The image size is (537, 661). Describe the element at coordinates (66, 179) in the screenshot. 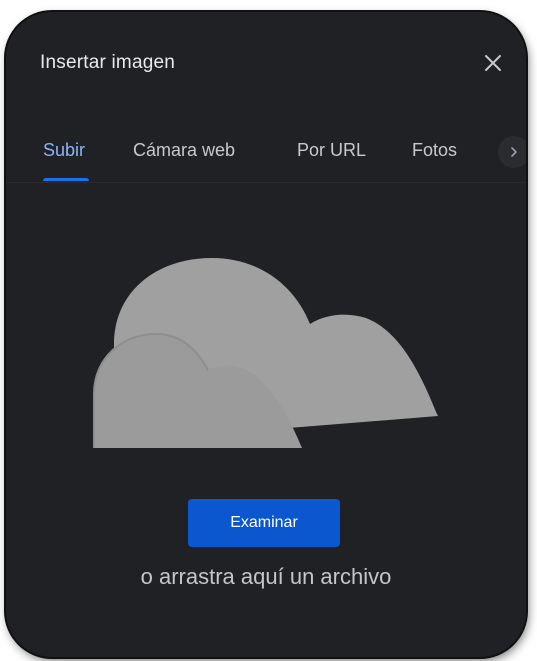

I see `active-tab-indicator` at that location.